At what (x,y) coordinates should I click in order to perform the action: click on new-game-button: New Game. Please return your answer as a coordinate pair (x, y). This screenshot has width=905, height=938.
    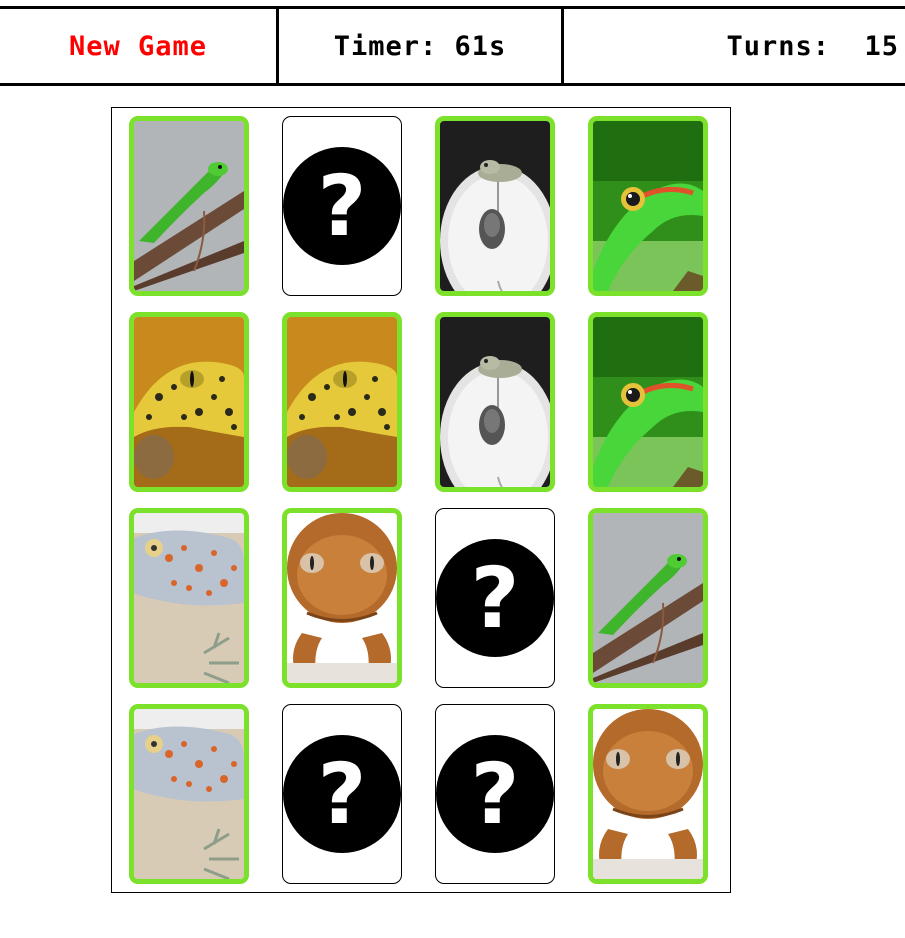
    Looking at the image, I should click on (139, 46).